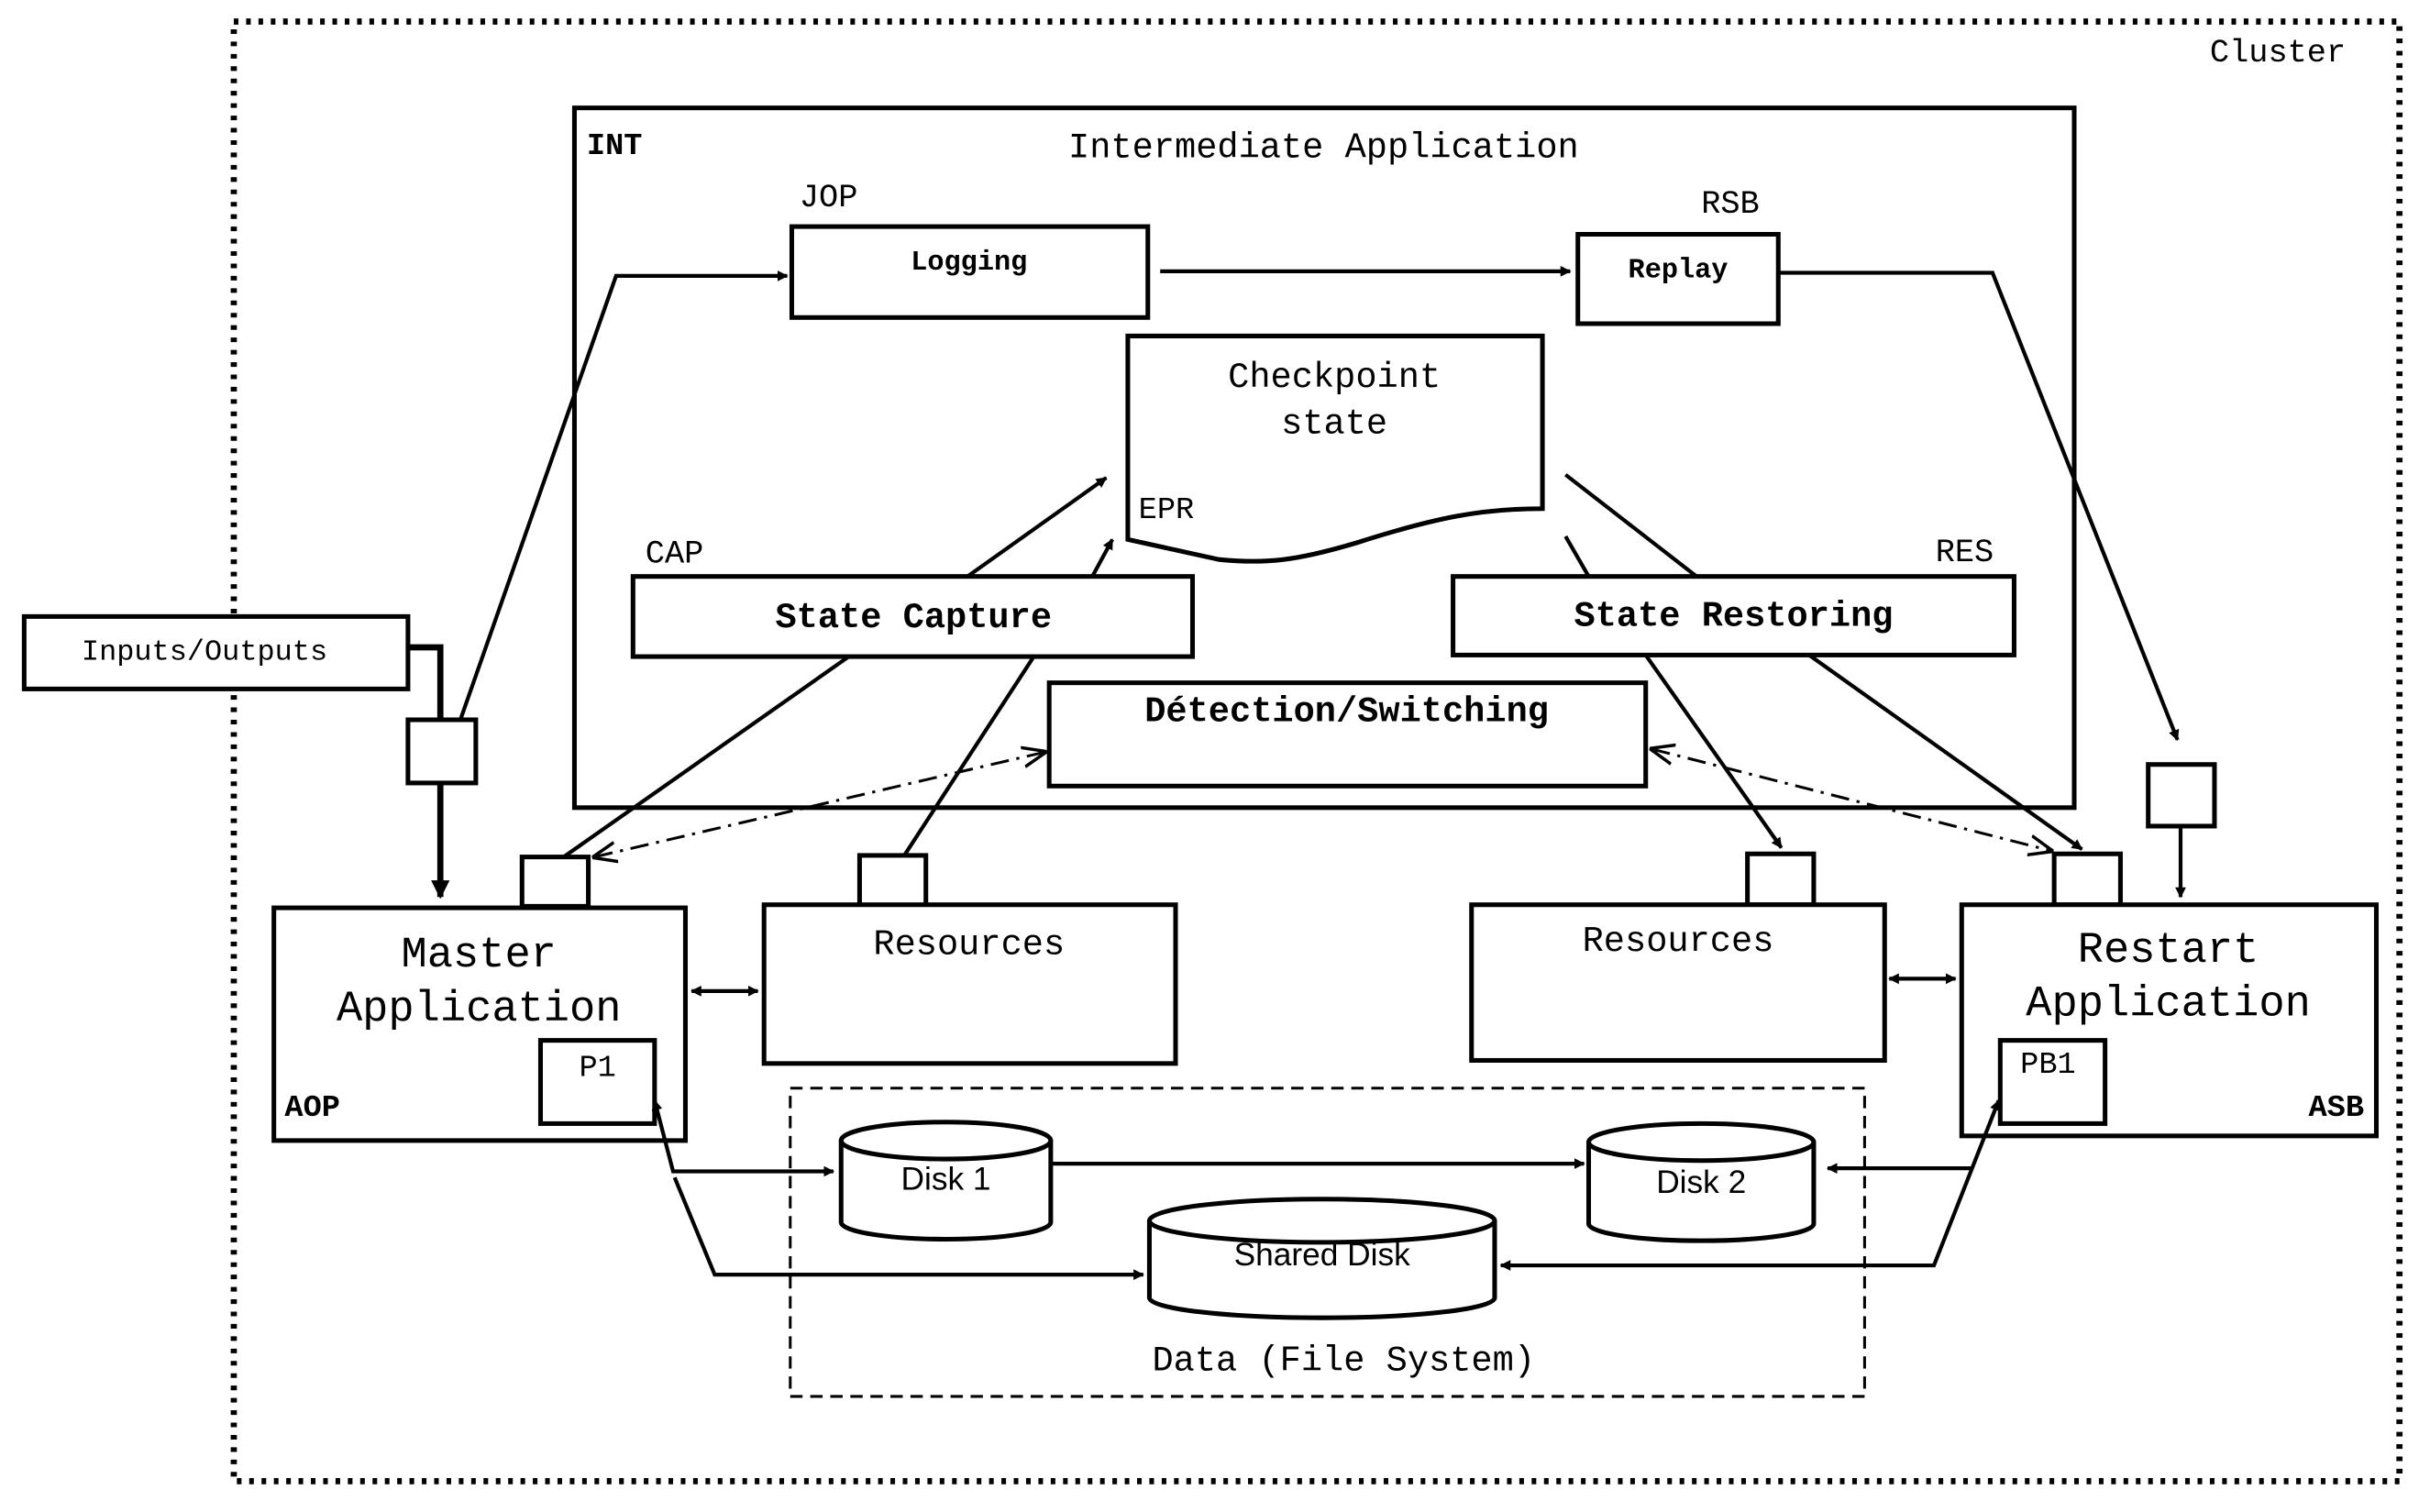  I want to click on logging-label: Logging, so click(969, 263).